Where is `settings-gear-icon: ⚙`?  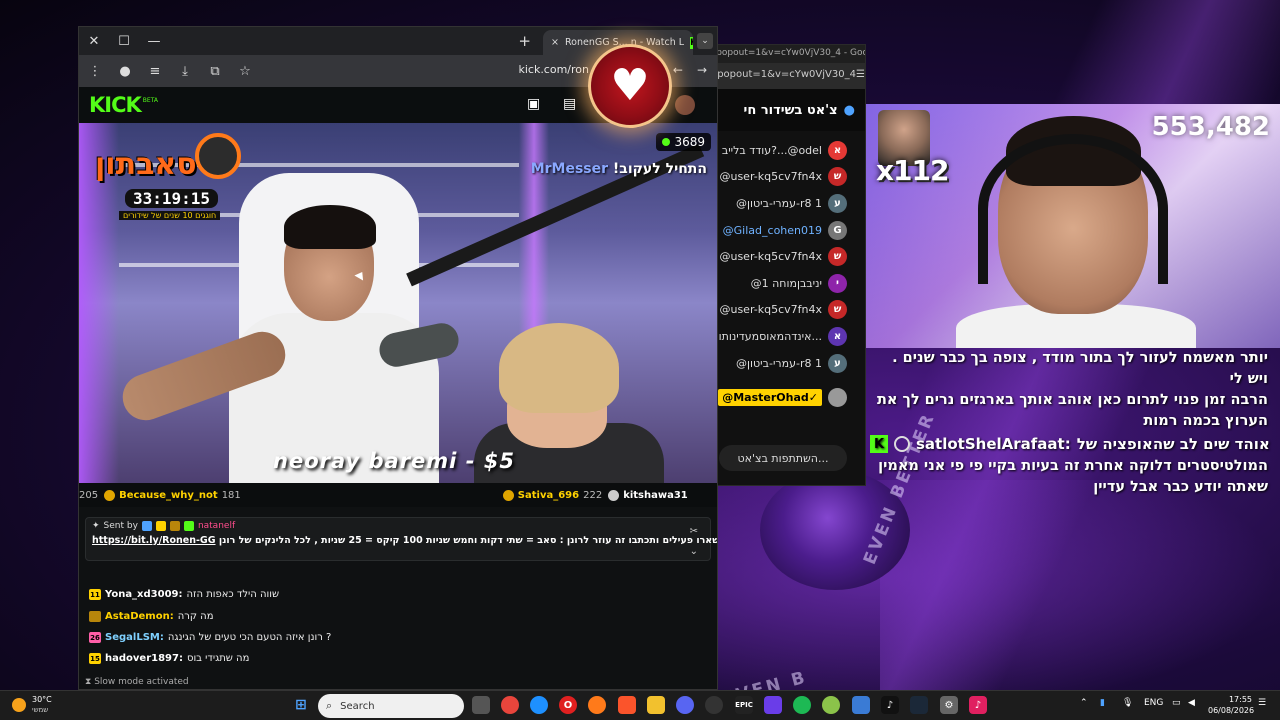 settings-gear-icon: ⚙ is located at coordinates (949, 705).